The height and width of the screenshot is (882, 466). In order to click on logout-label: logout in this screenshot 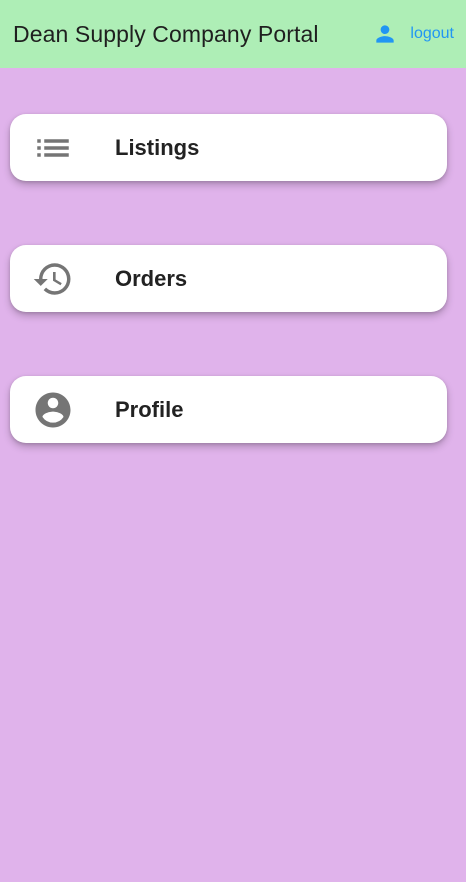, I will do `click(432, 33)`.